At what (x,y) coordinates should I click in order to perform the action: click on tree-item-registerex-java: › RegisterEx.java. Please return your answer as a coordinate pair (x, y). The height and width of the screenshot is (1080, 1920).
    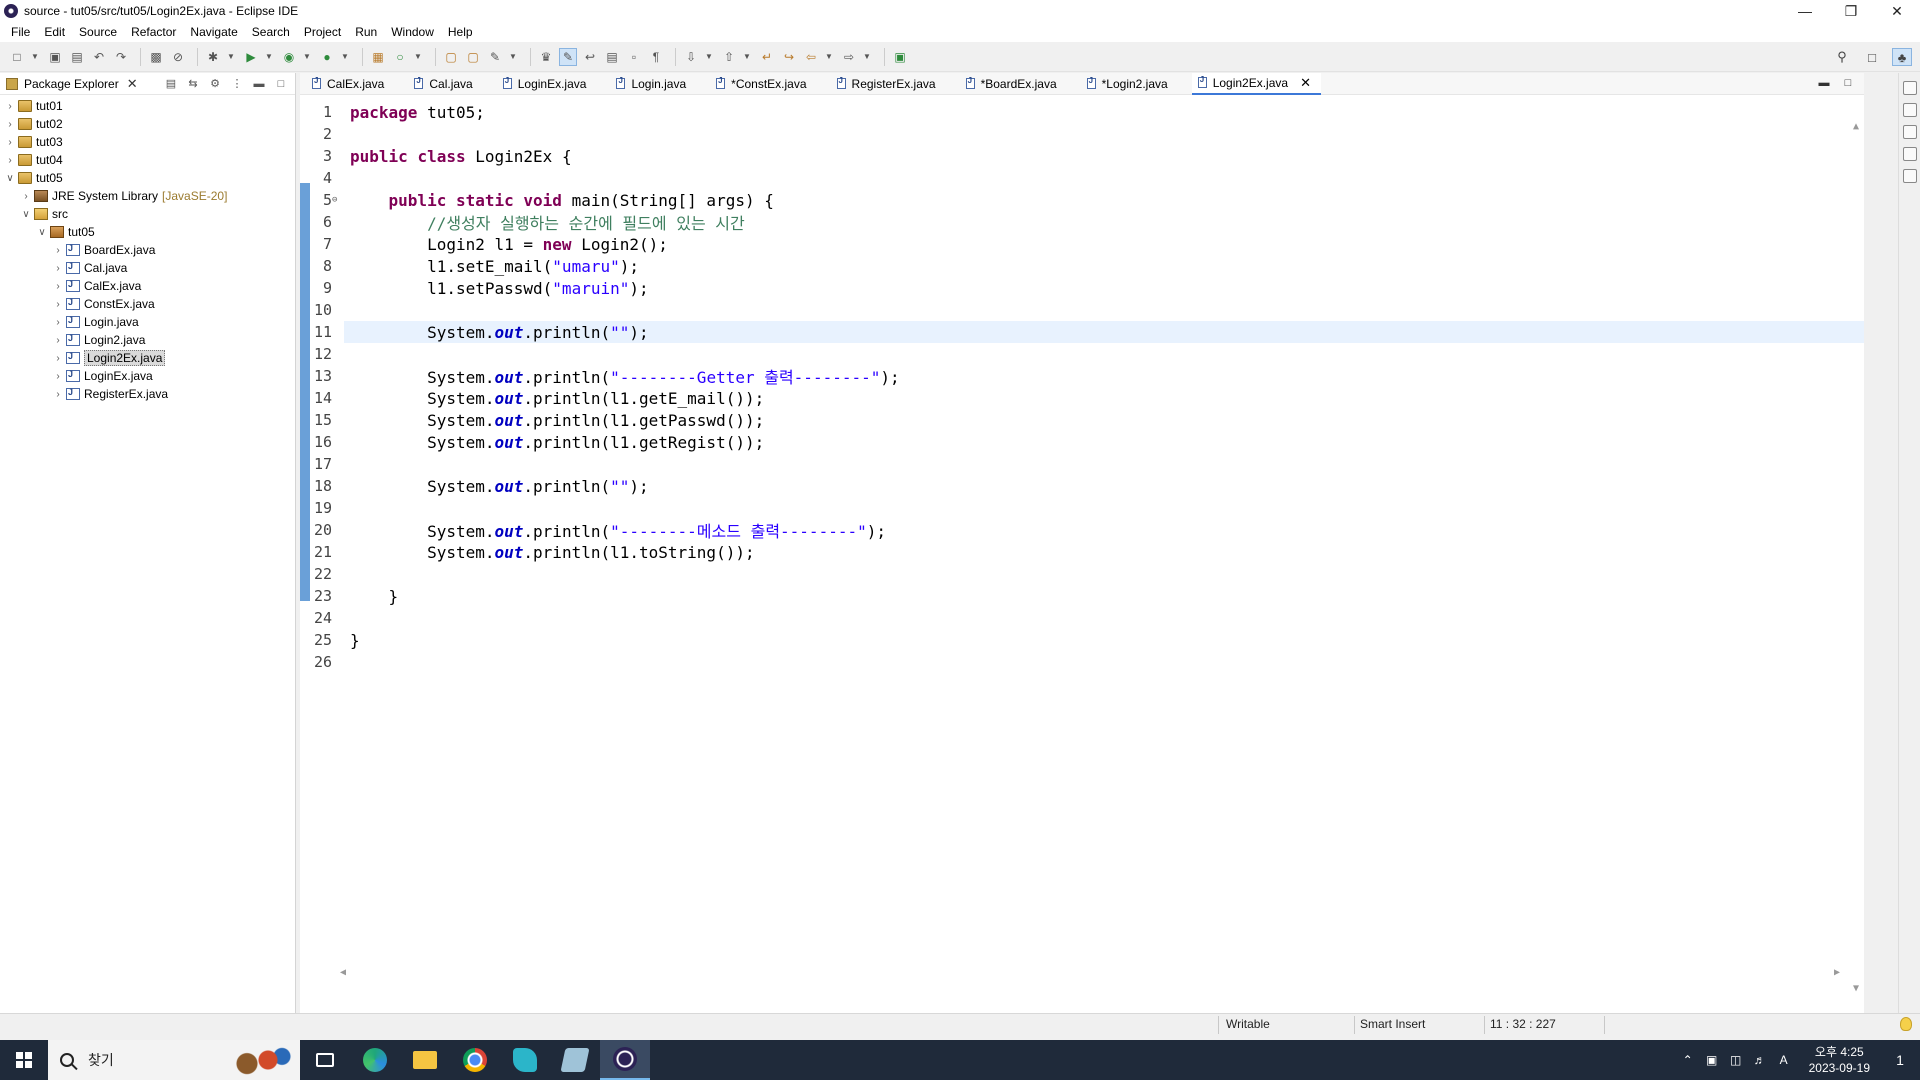
    Looking at the image, I should click on (147, 394).